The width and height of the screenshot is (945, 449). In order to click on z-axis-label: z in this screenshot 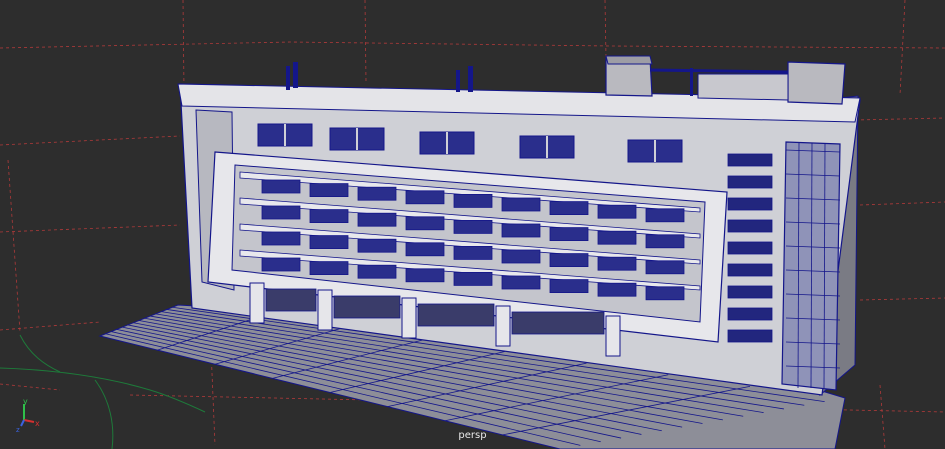, I will do `click(18, 430)`.